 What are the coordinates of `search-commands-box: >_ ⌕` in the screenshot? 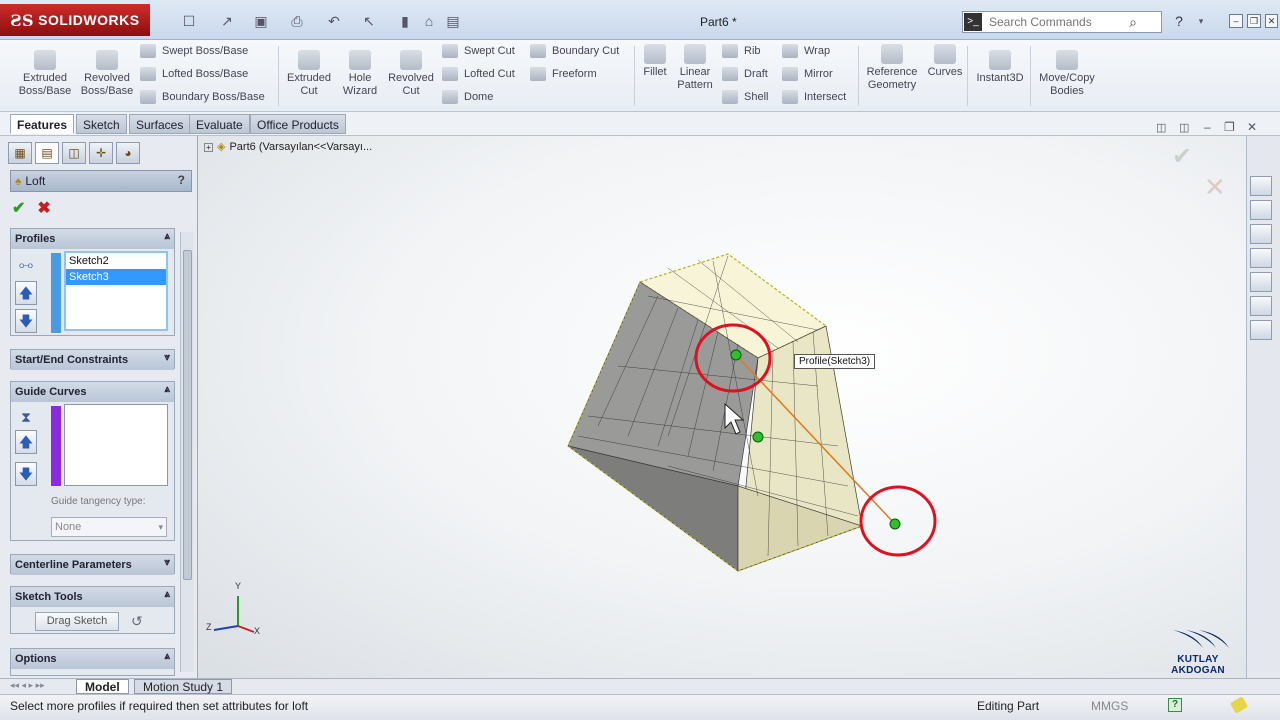 It's located at (1062, 22).